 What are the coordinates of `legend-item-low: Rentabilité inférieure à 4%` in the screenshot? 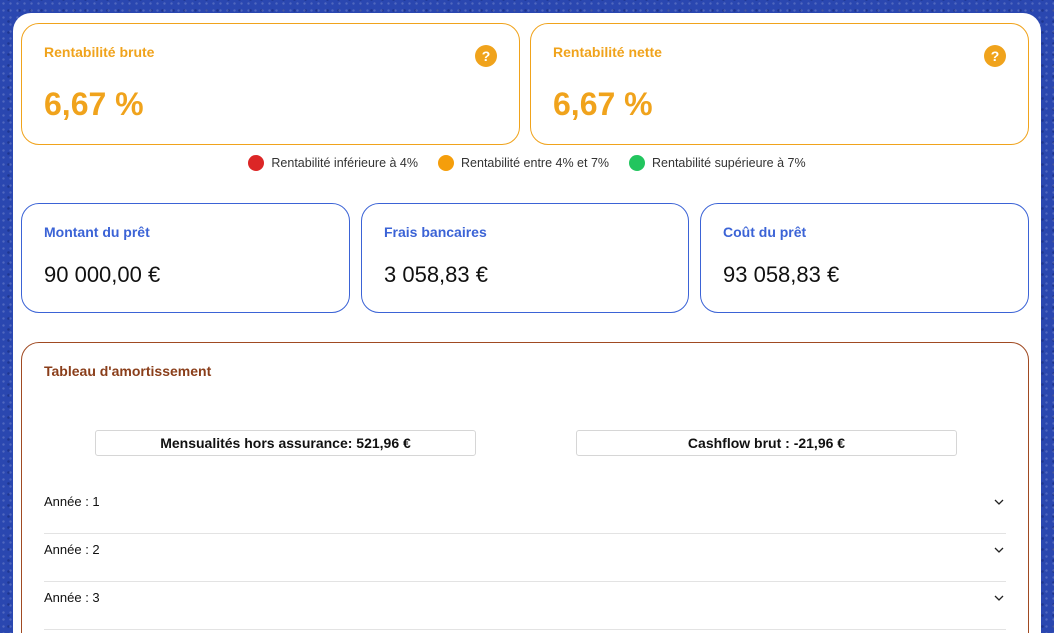 It's located at (333, 163).